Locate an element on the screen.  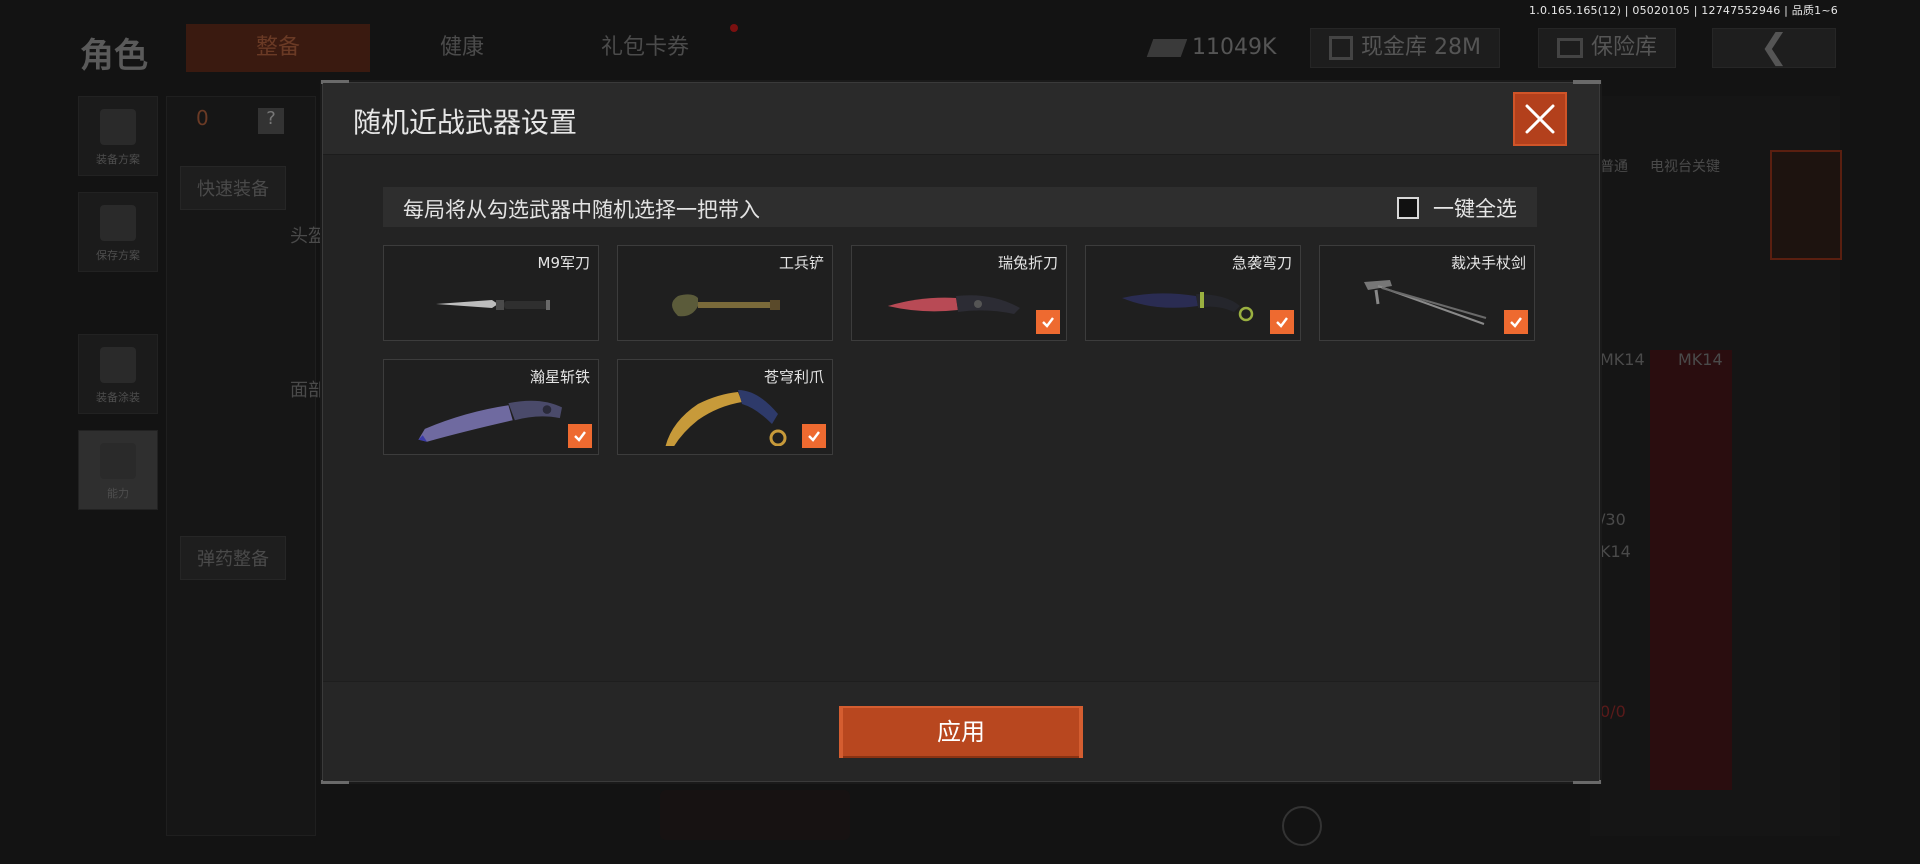
bg-side-item-ability: 能力 is located at coordinates (118, 470).